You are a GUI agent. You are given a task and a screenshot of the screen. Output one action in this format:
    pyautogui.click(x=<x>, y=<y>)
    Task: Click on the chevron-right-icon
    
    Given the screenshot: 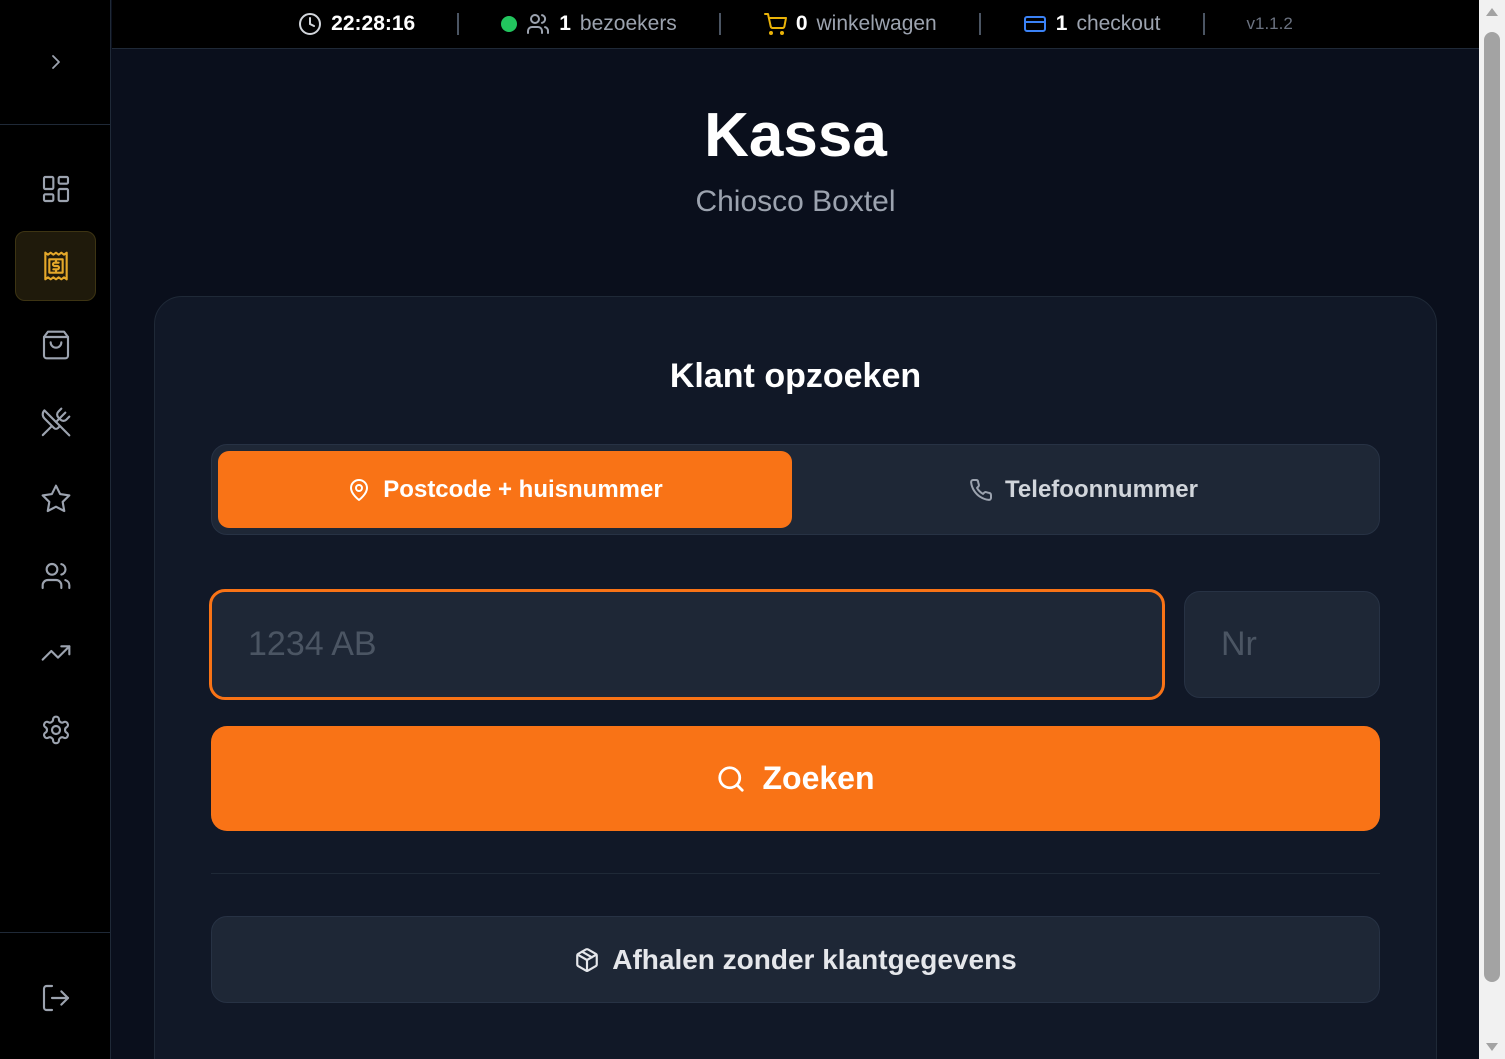 What is the action you would take?
    pyautogui.click(x=55, y=62)
    